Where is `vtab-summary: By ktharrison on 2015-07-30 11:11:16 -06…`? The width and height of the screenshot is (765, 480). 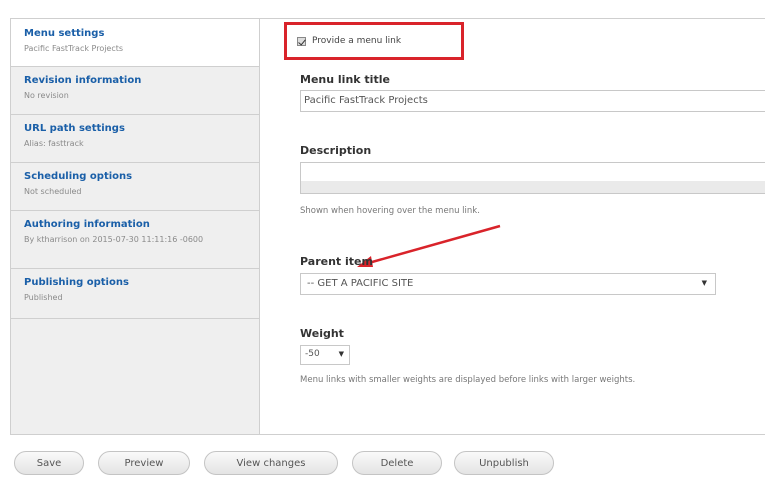
vtab-summary: By ktharrison on 2015-07-30 11:11:16 -06… is located at coordinates (114, 239).